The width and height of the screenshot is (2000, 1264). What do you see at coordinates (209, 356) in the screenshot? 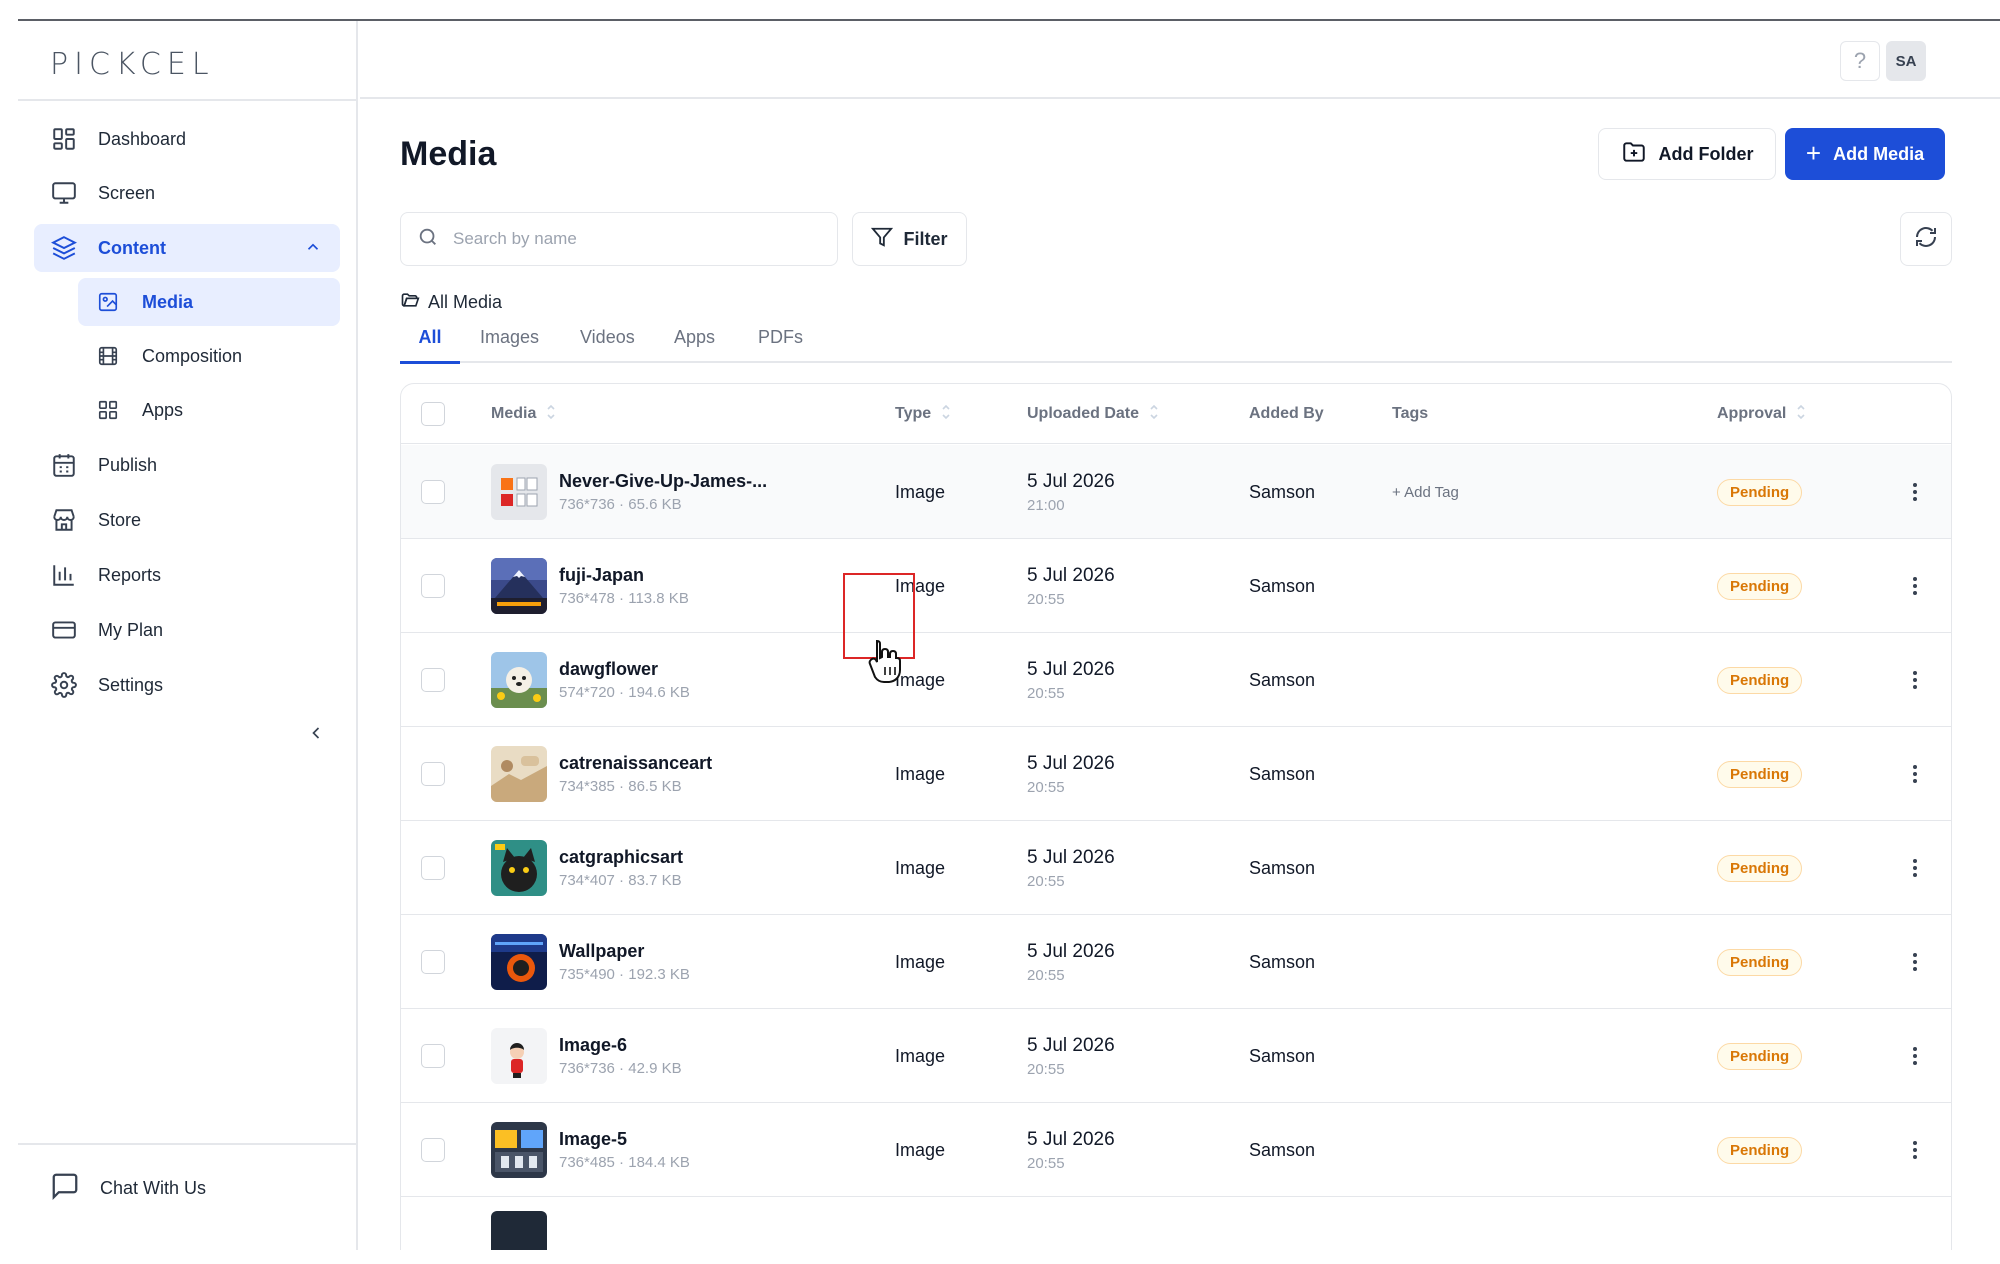
I see `sidebar-item-composition: Composition` at bounding box center [209, 356].